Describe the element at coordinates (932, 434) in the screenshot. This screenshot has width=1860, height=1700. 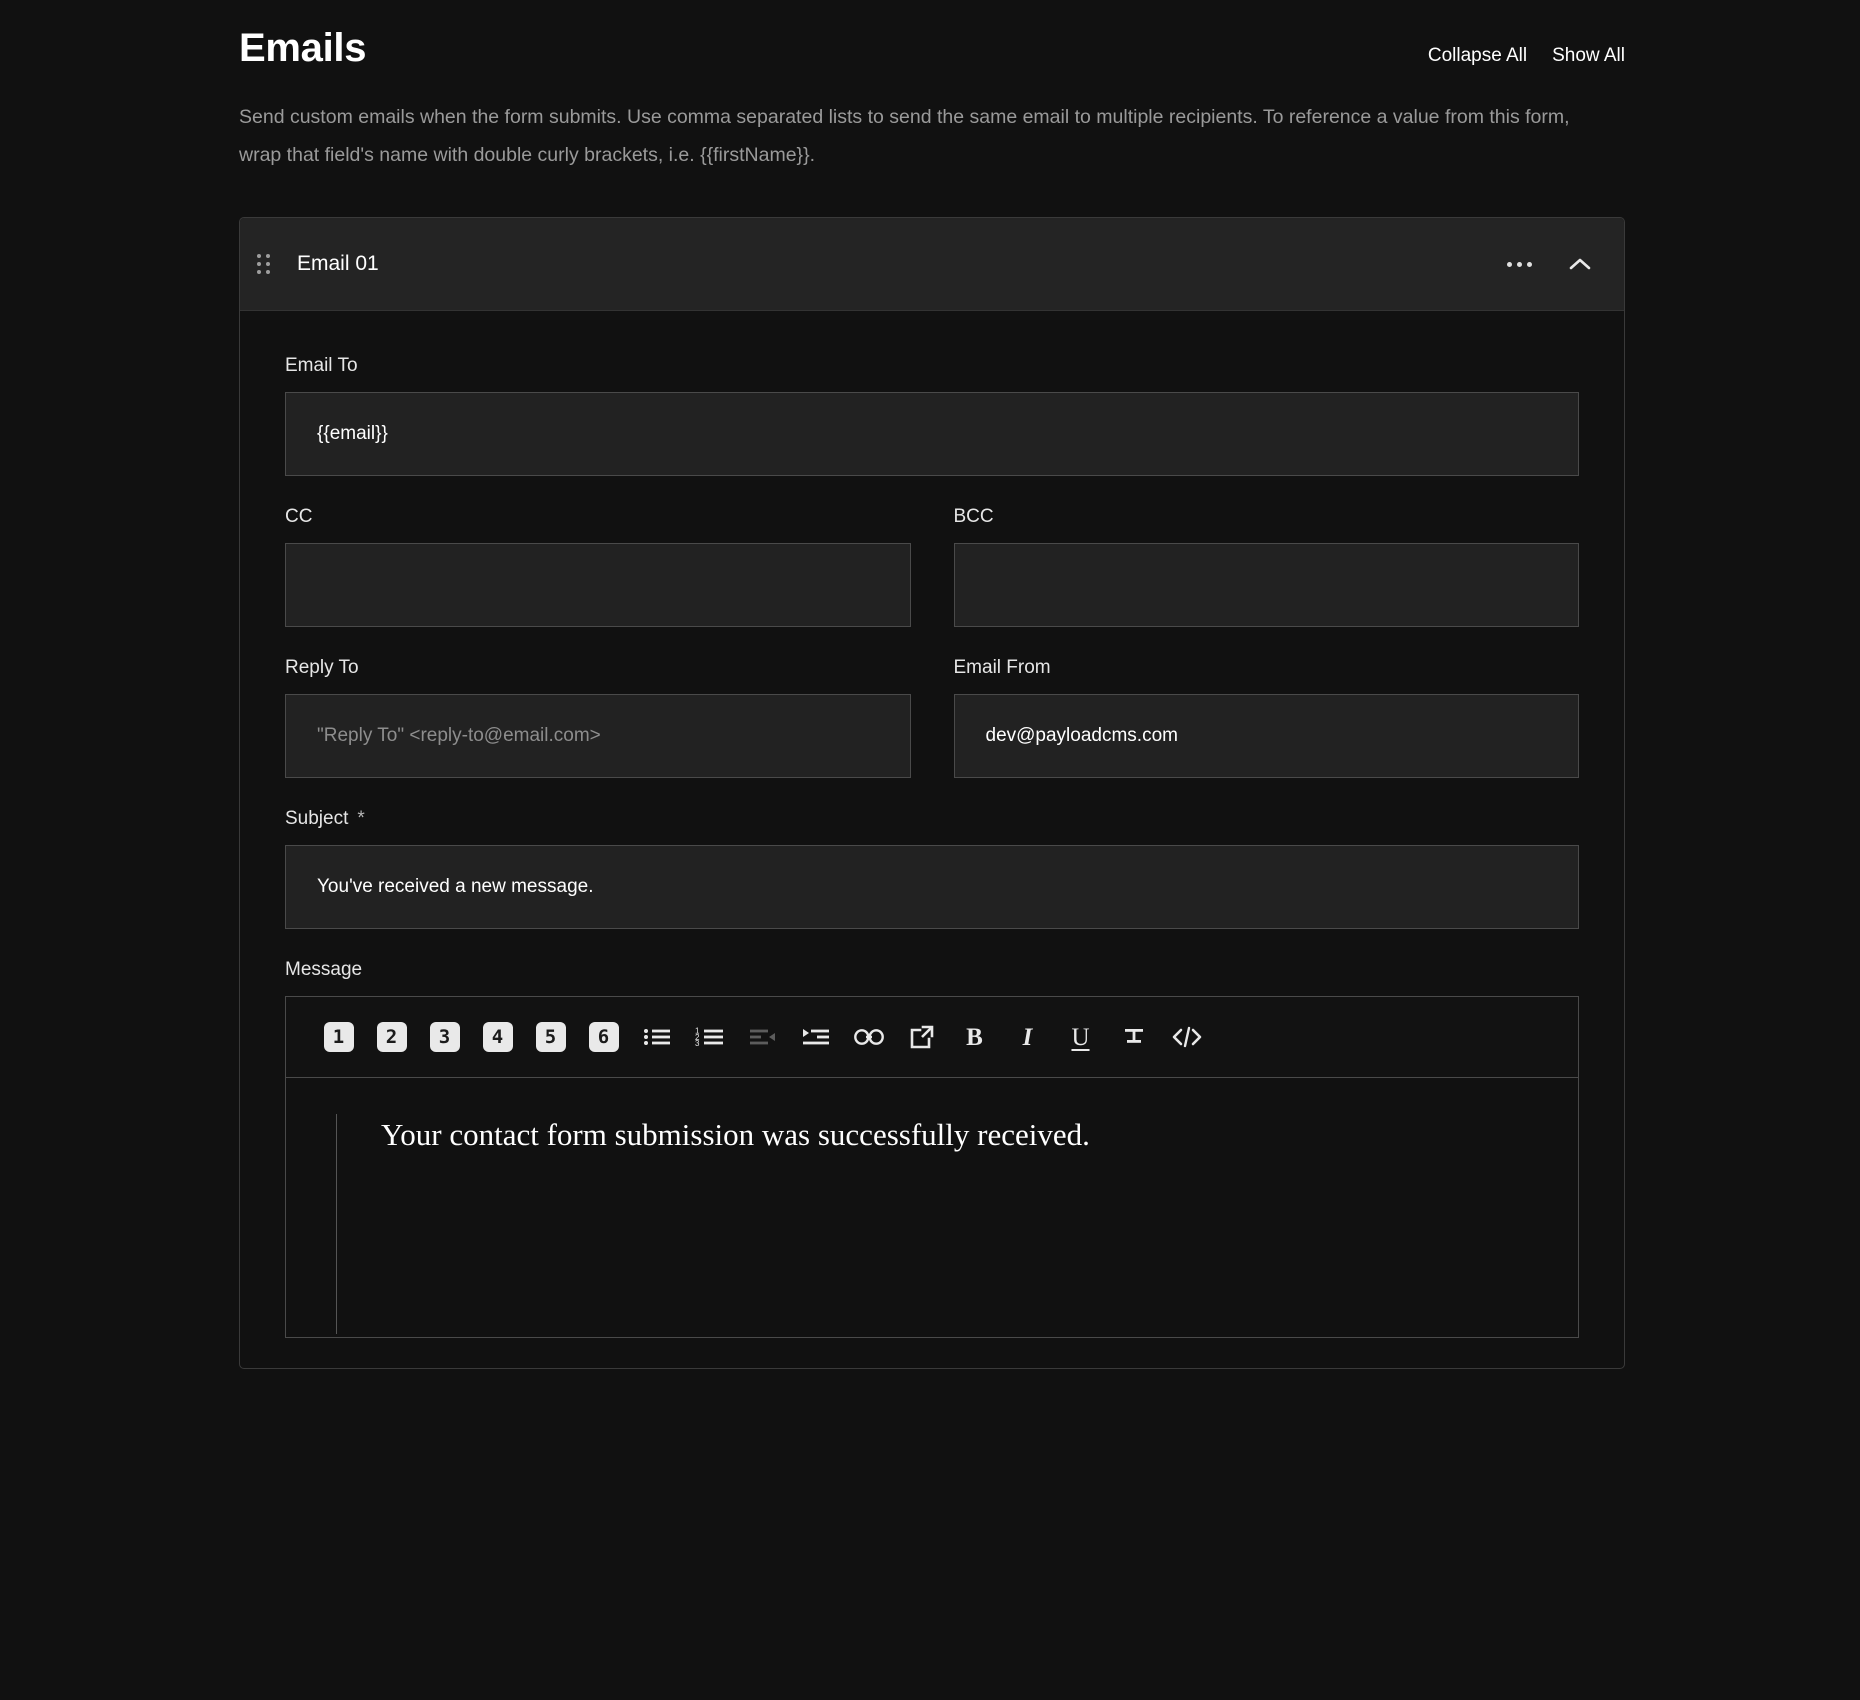
I see `email-to-input` at that location.